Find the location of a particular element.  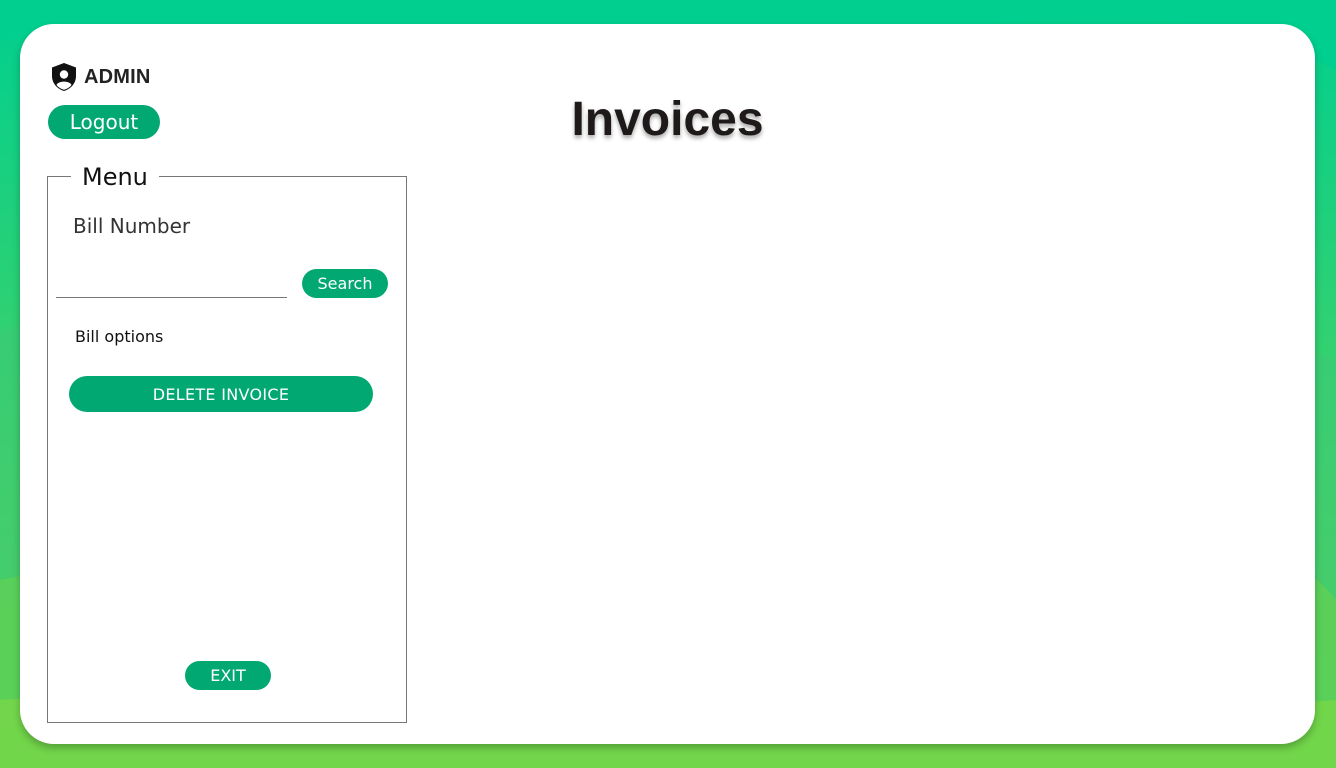

bill-number-input is located at coordinates (171, 286).